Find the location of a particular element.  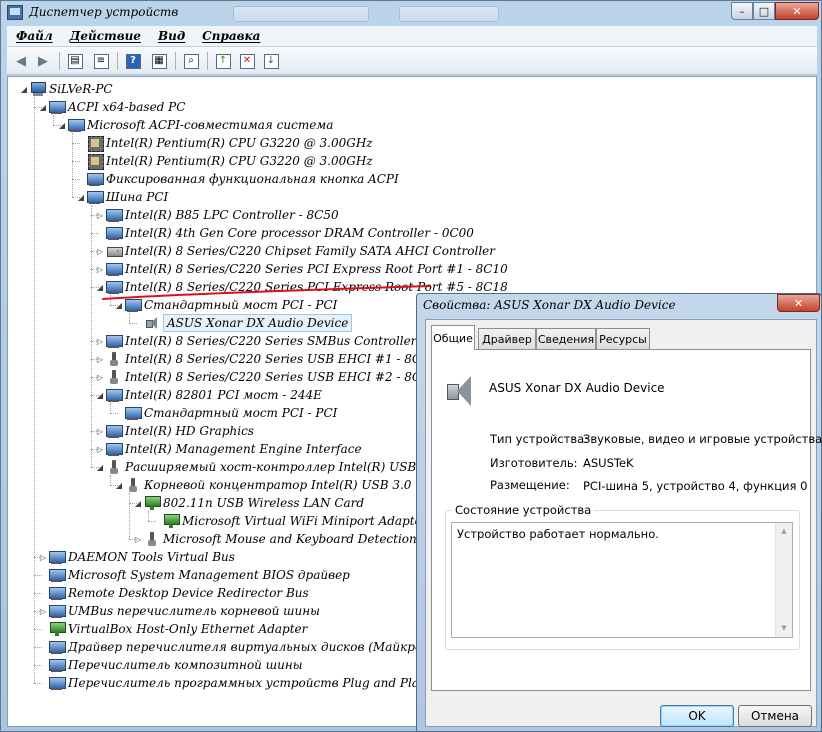

scroll-up-icon: ▲ is located at coordinates (784, 531).